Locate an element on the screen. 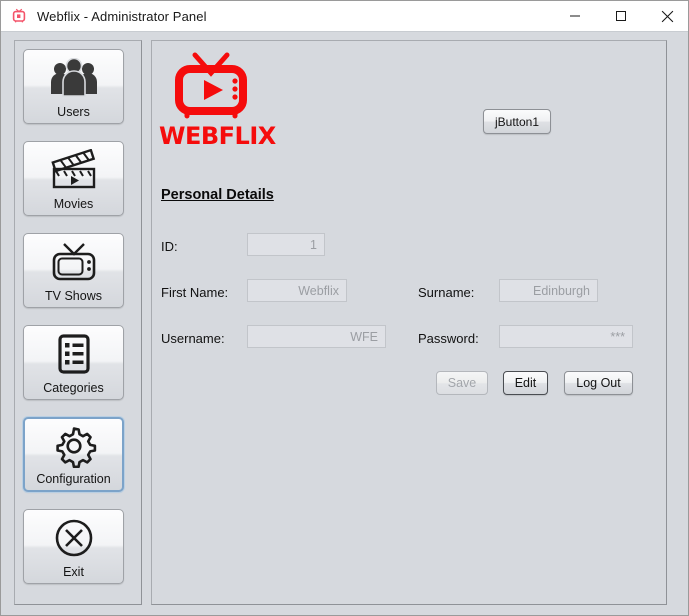 The width and height of the screenshot is (689, 616). page-title: Personal Details is located at coordinates (217, 195).